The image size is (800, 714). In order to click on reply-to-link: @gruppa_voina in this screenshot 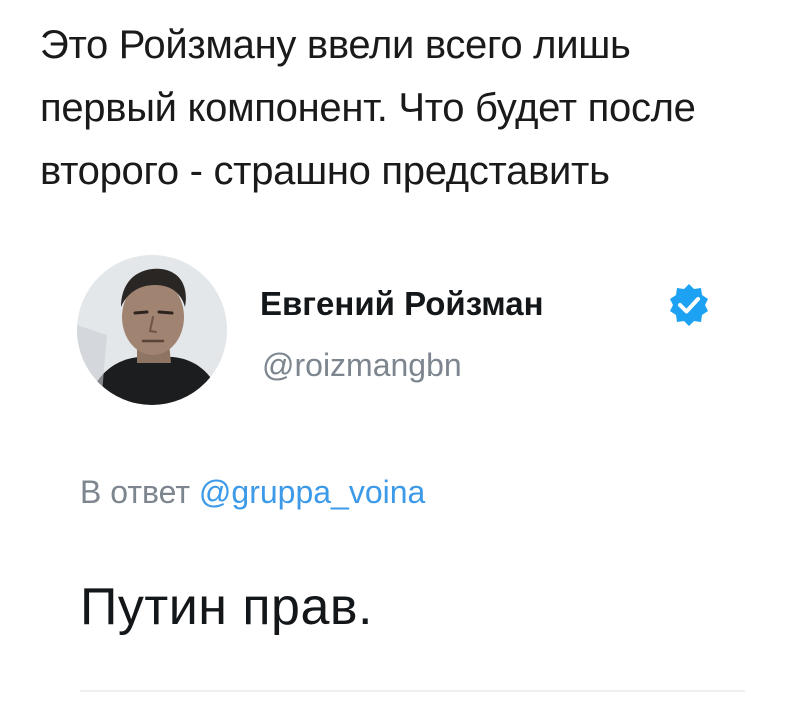, I will do `click(312, 492)`.